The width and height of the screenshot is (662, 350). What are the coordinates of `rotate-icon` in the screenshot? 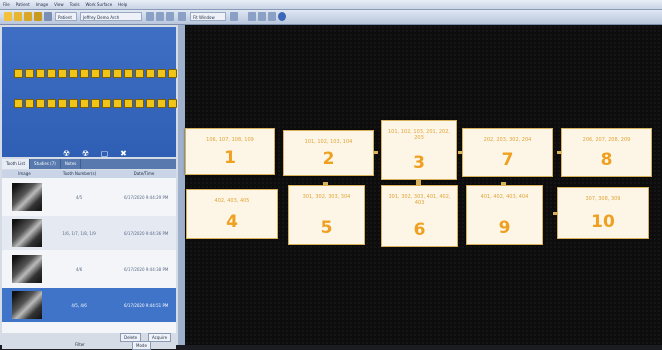 It's located at (150, 16).